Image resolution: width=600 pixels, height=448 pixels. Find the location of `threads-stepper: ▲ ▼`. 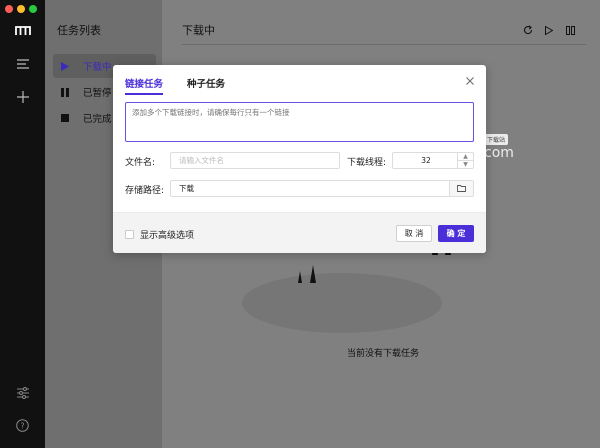

threads-stepper: ▲ ▼ is located at coordinates (465, 160).